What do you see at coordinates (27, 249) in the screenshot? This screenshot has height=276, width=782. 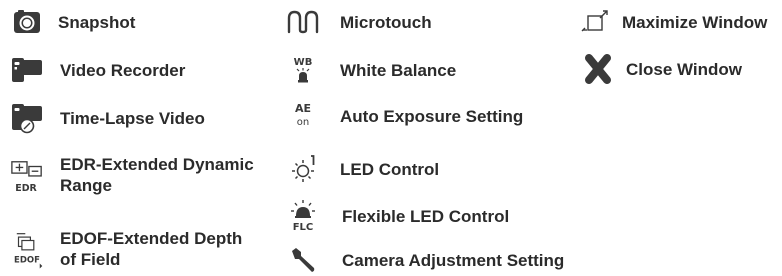 I see `edof-icon: EDOF` at bounding box center [27, 249].